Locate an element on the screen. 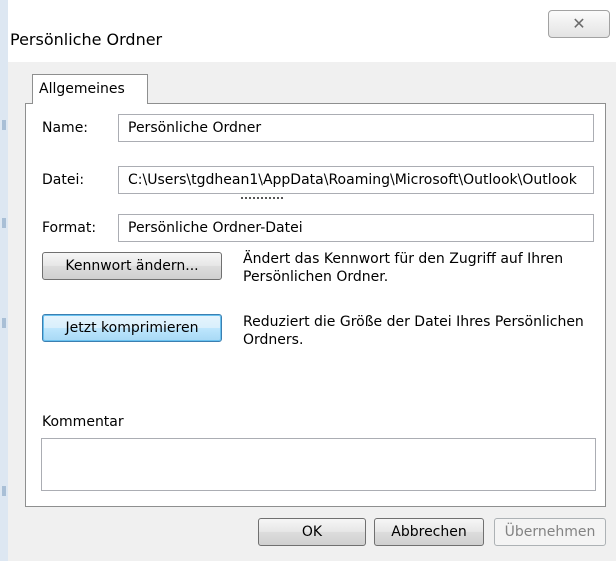 Image resolution: width=616 pixels, height=561 pixels. cancel-button: Abbrechen is located at coordinates (429, 532).